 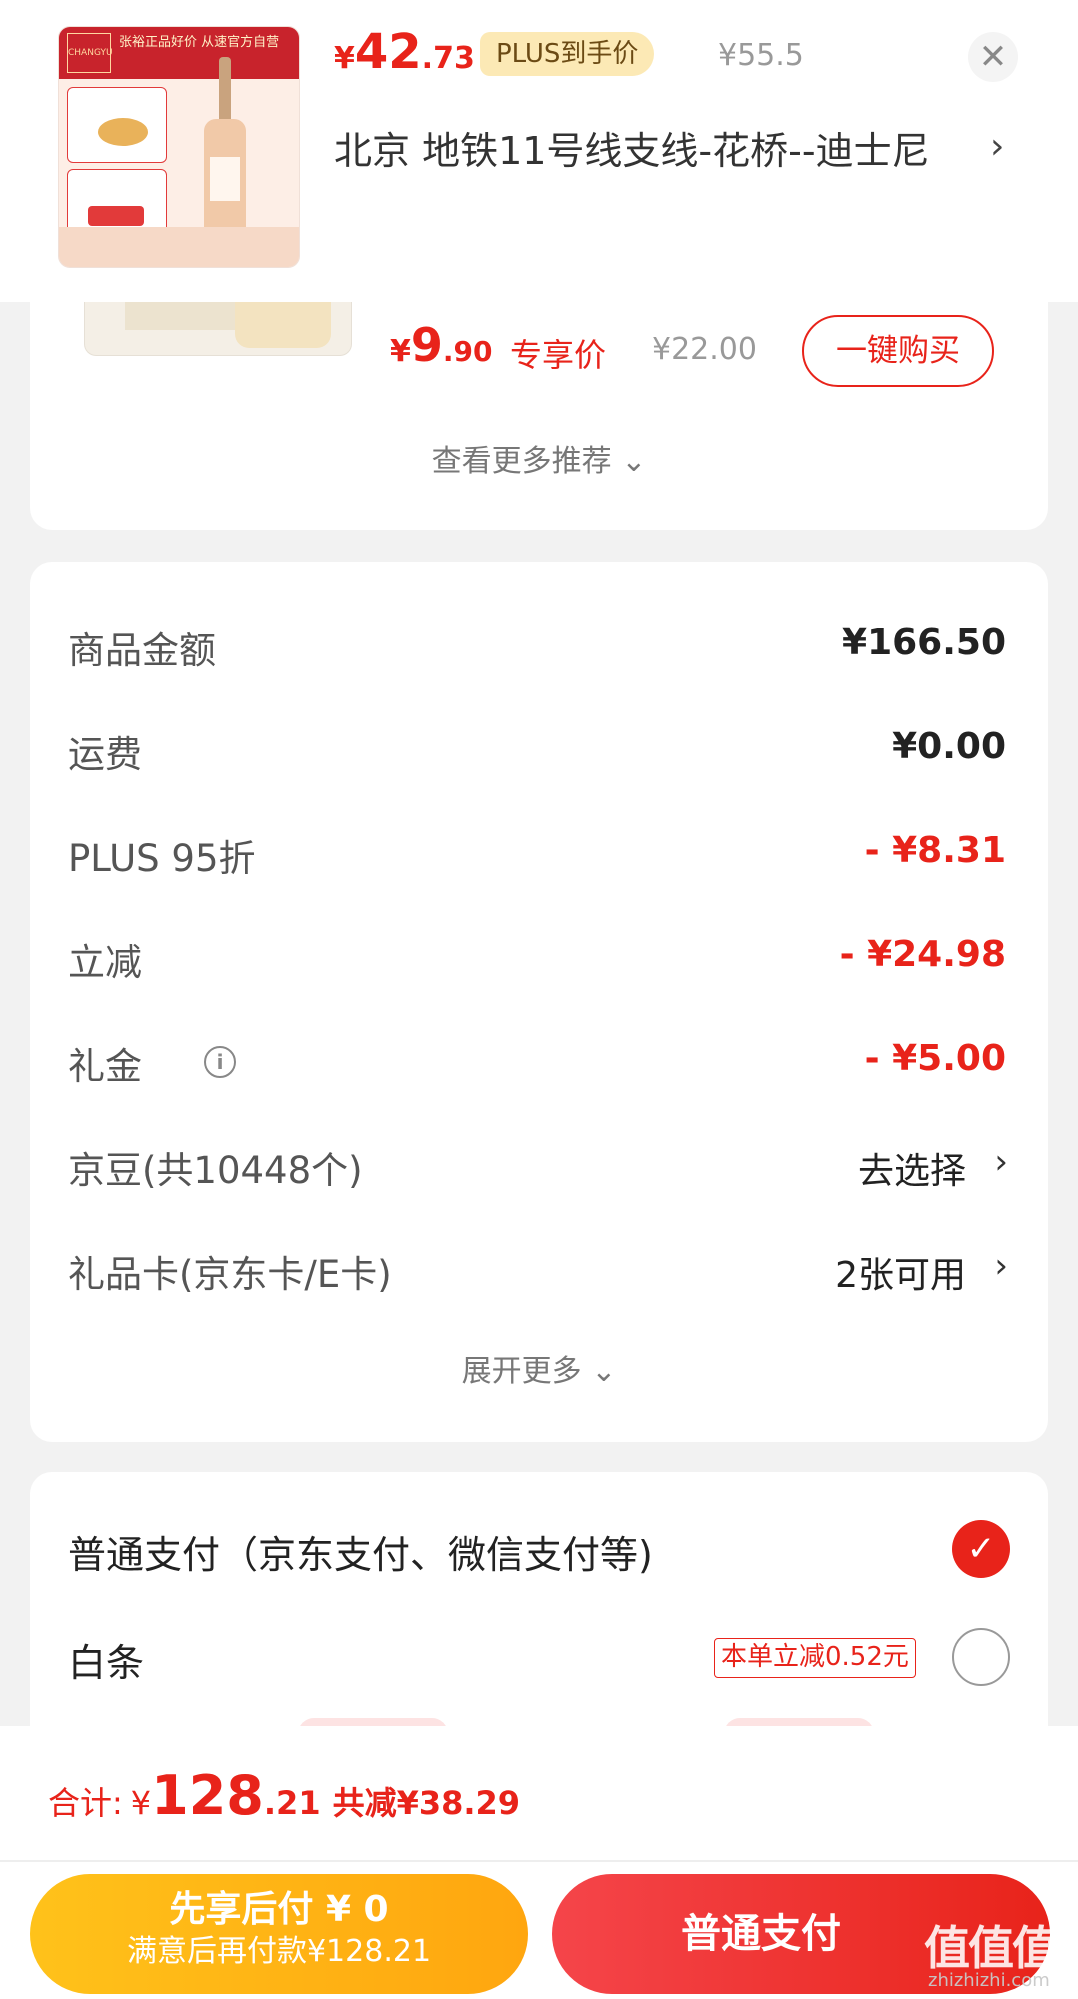 What do you see at coordinates (898, 351) in the screenshot?
I see `one-click-buy-button: 一键购买` at bounding box center [898, 351].